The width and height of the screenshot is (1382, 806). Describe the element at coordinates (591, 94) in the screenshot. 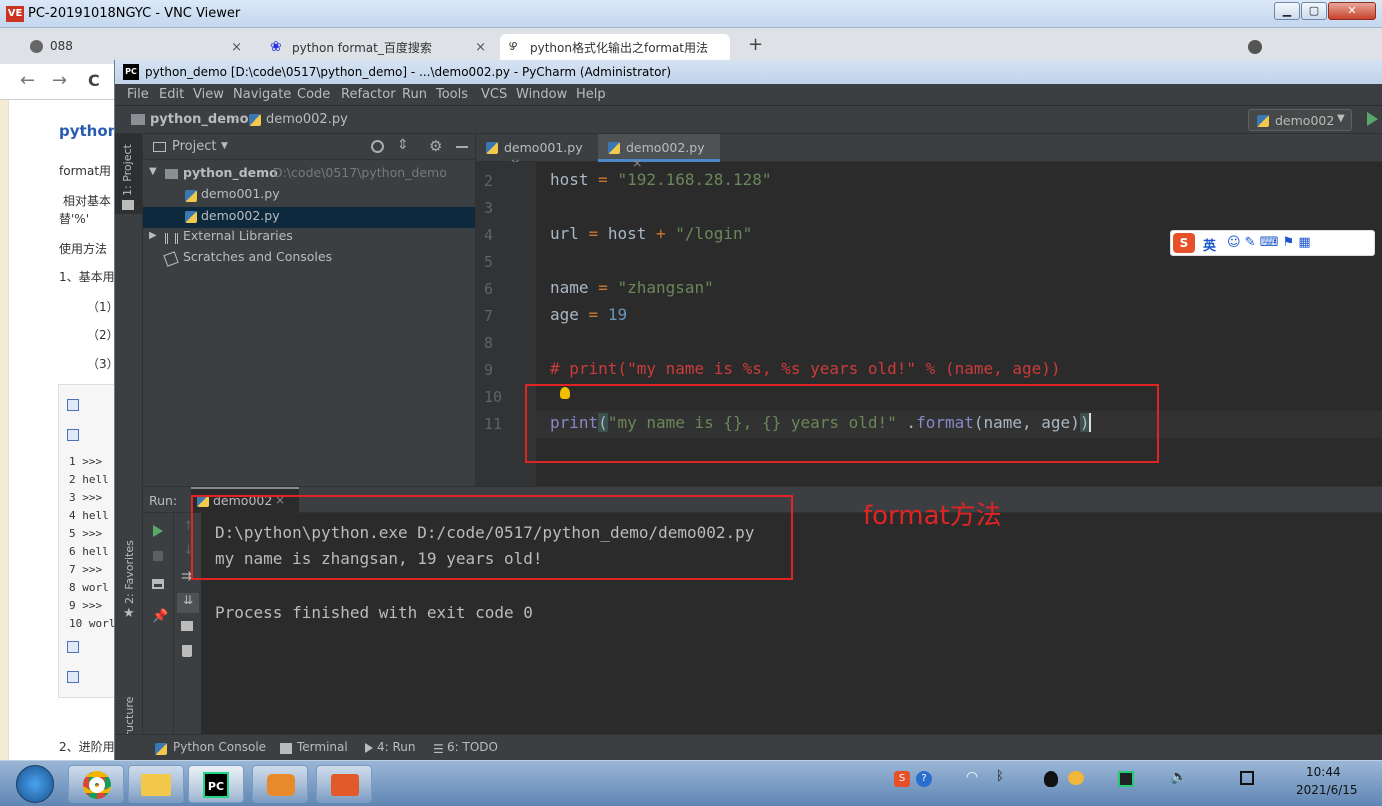

I see `menu-help: Help` at that location.